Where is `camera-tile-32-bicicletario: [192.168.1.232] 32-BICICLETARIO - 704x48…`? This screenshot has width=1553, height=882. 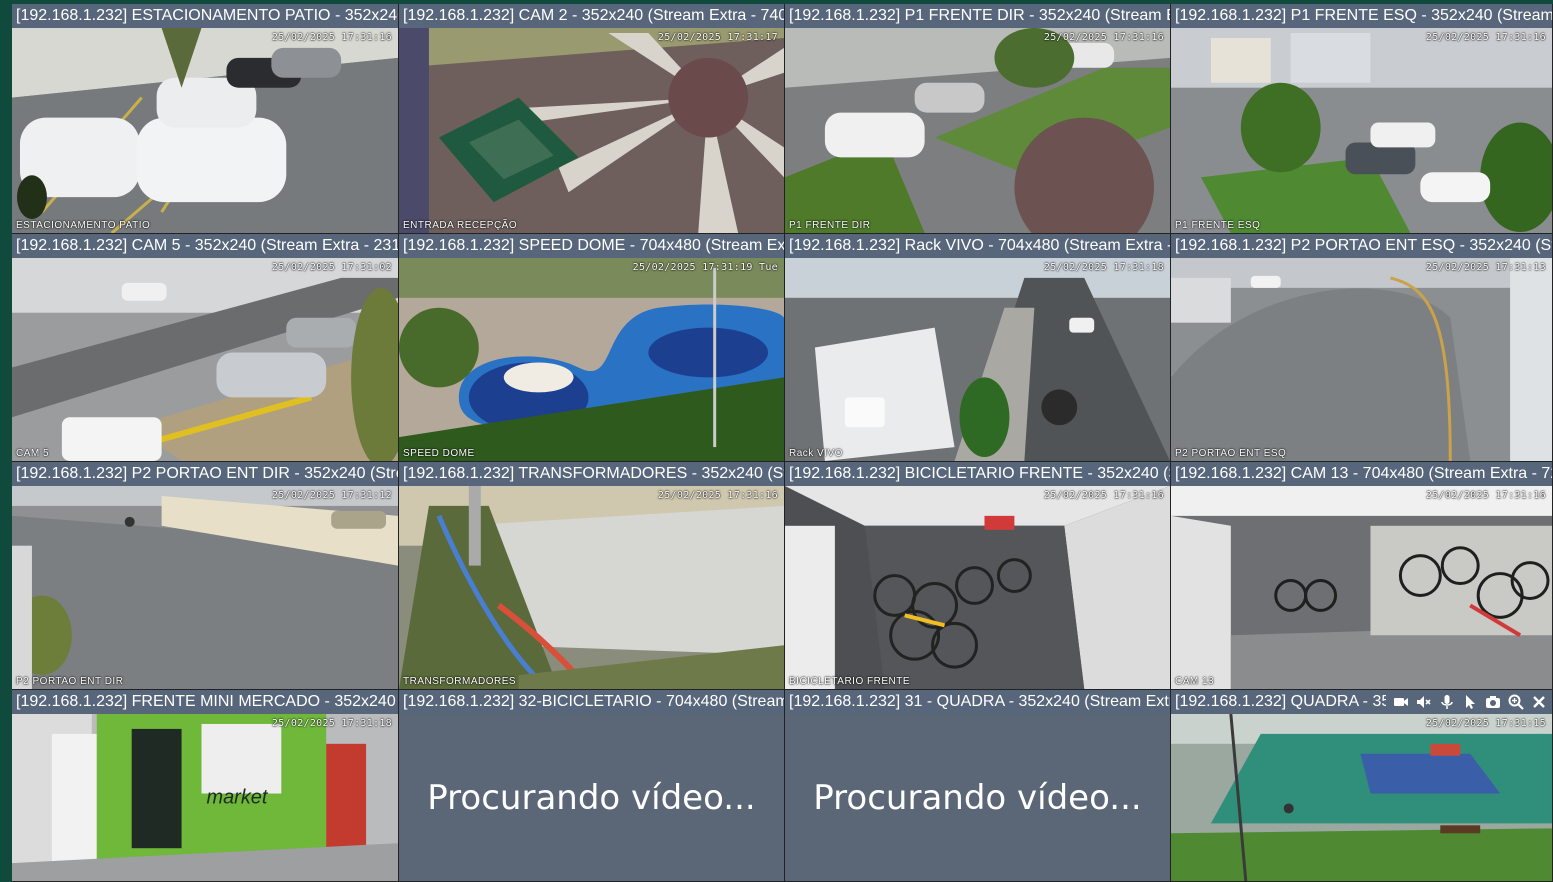 camera-tile-32-bicicletario: [192.168.1.232] 32-BICICLETARIO - 704x48… is located at coordinates (592, 786).